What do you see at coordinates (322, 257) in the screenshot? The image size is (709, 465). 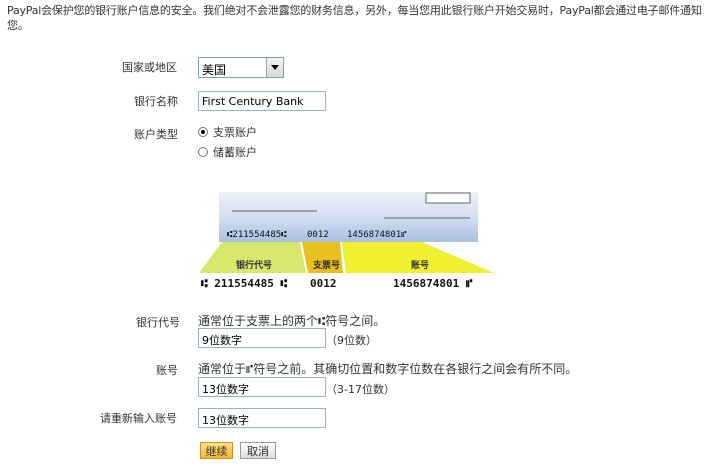 I see `check-band` at bounding box center [322, 257].